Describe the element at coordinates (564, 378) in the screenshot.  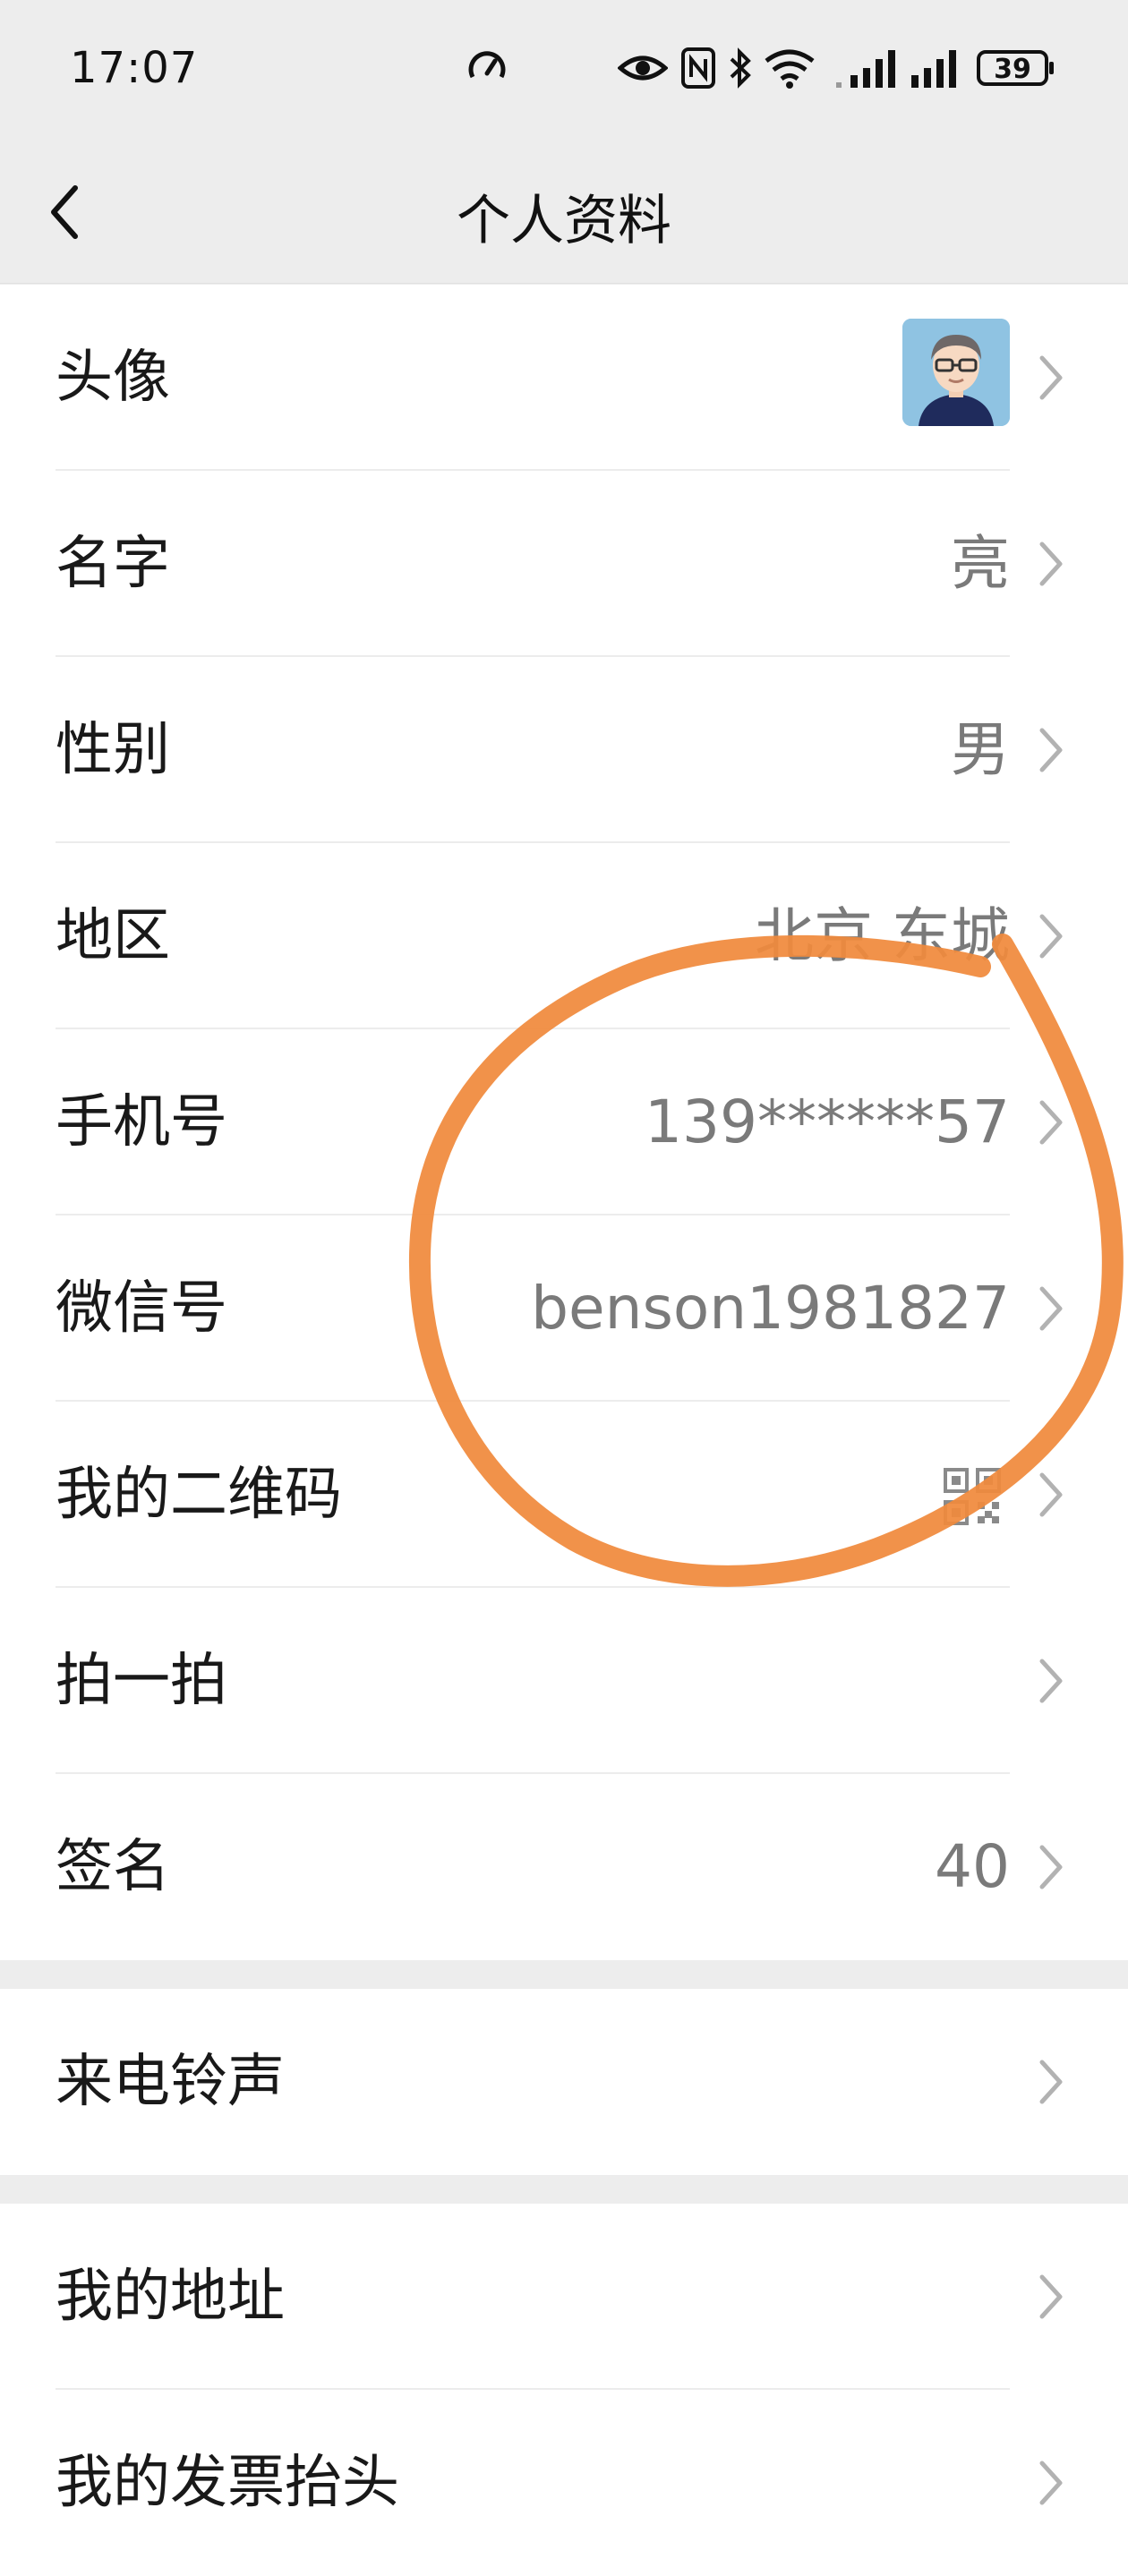
I see `row-avatar: 头像` at that location.